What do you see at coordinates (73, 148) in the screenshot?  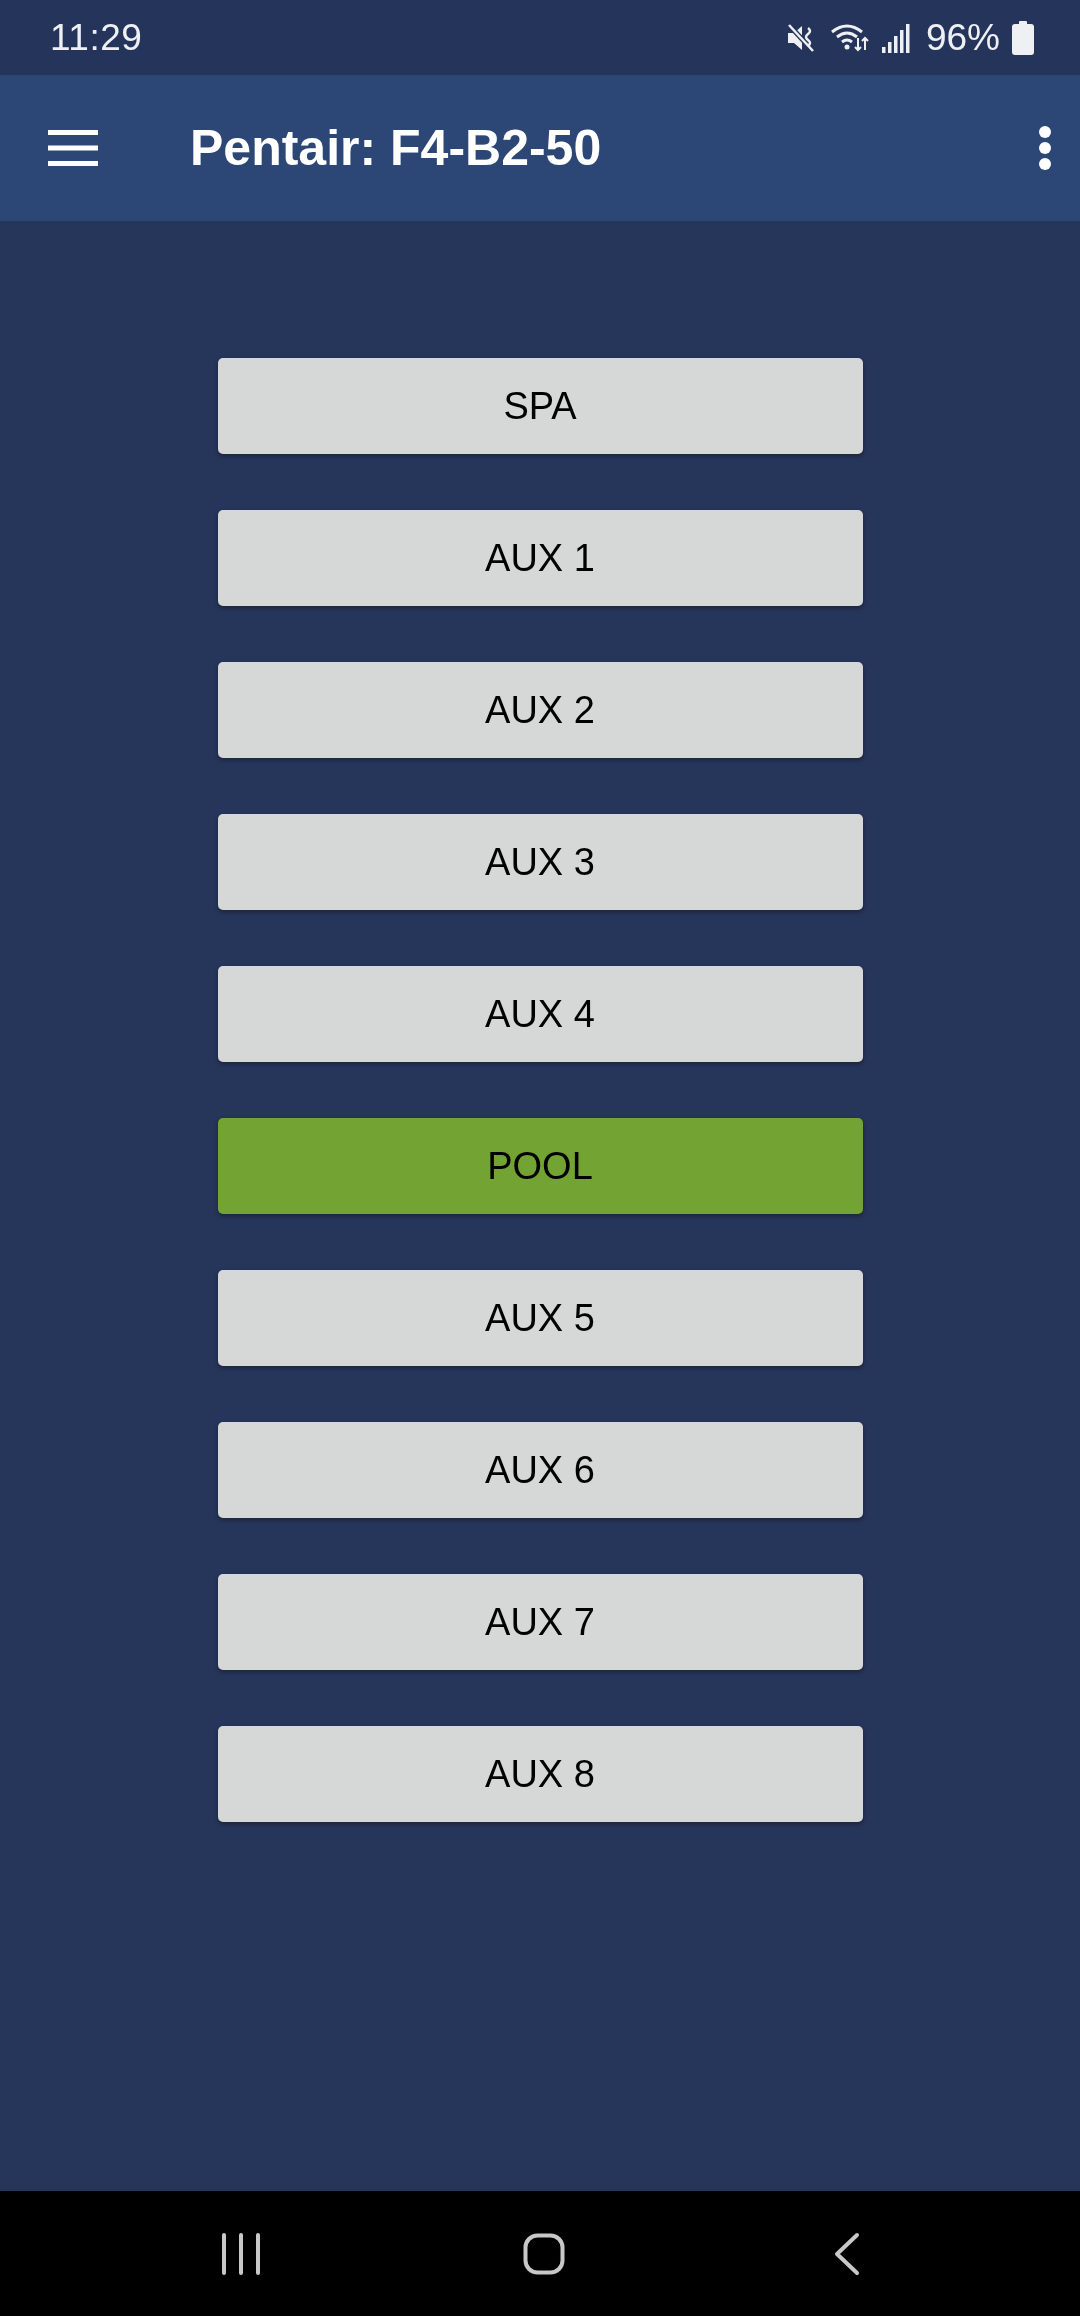 I see `menu-icon` at bounding box center [73, 148].